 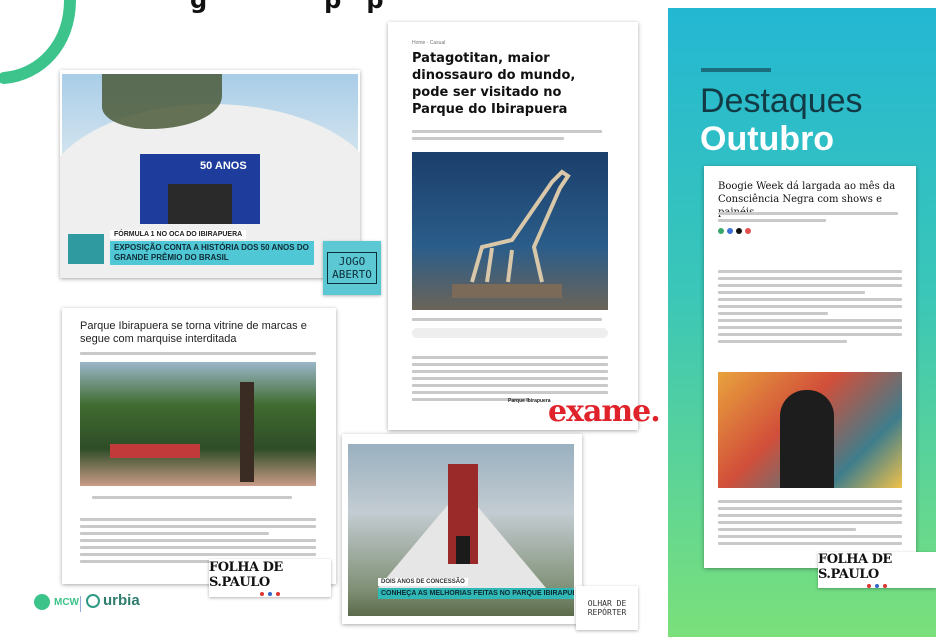 I want to click on exame-photo, so click(x=510, y=231).